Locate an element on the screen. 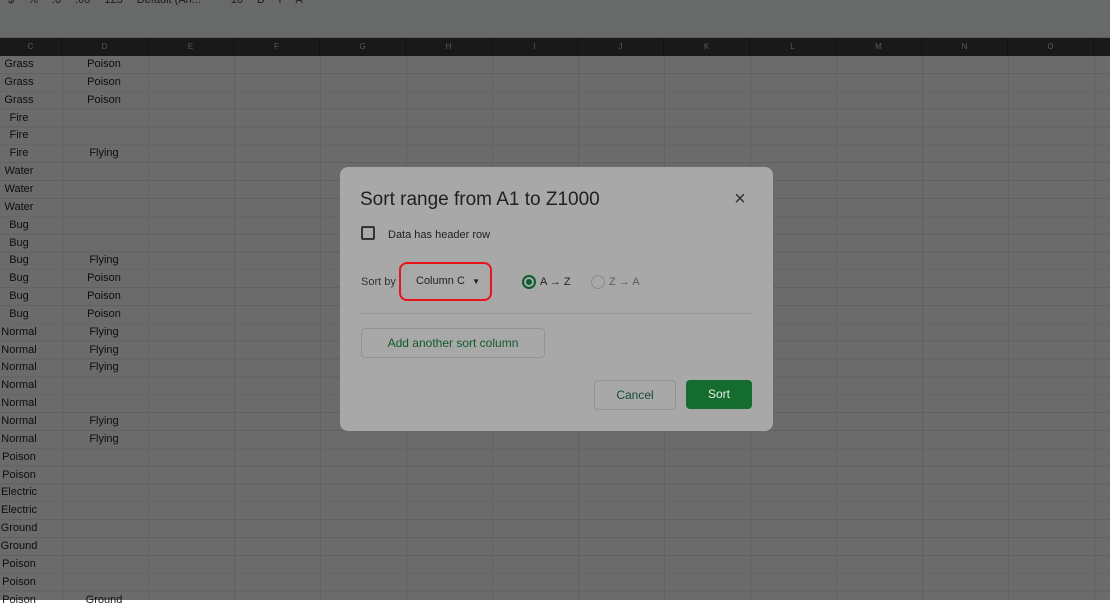 The image size is (1110, 609). highlight-box is located at coordinates (445, 281).